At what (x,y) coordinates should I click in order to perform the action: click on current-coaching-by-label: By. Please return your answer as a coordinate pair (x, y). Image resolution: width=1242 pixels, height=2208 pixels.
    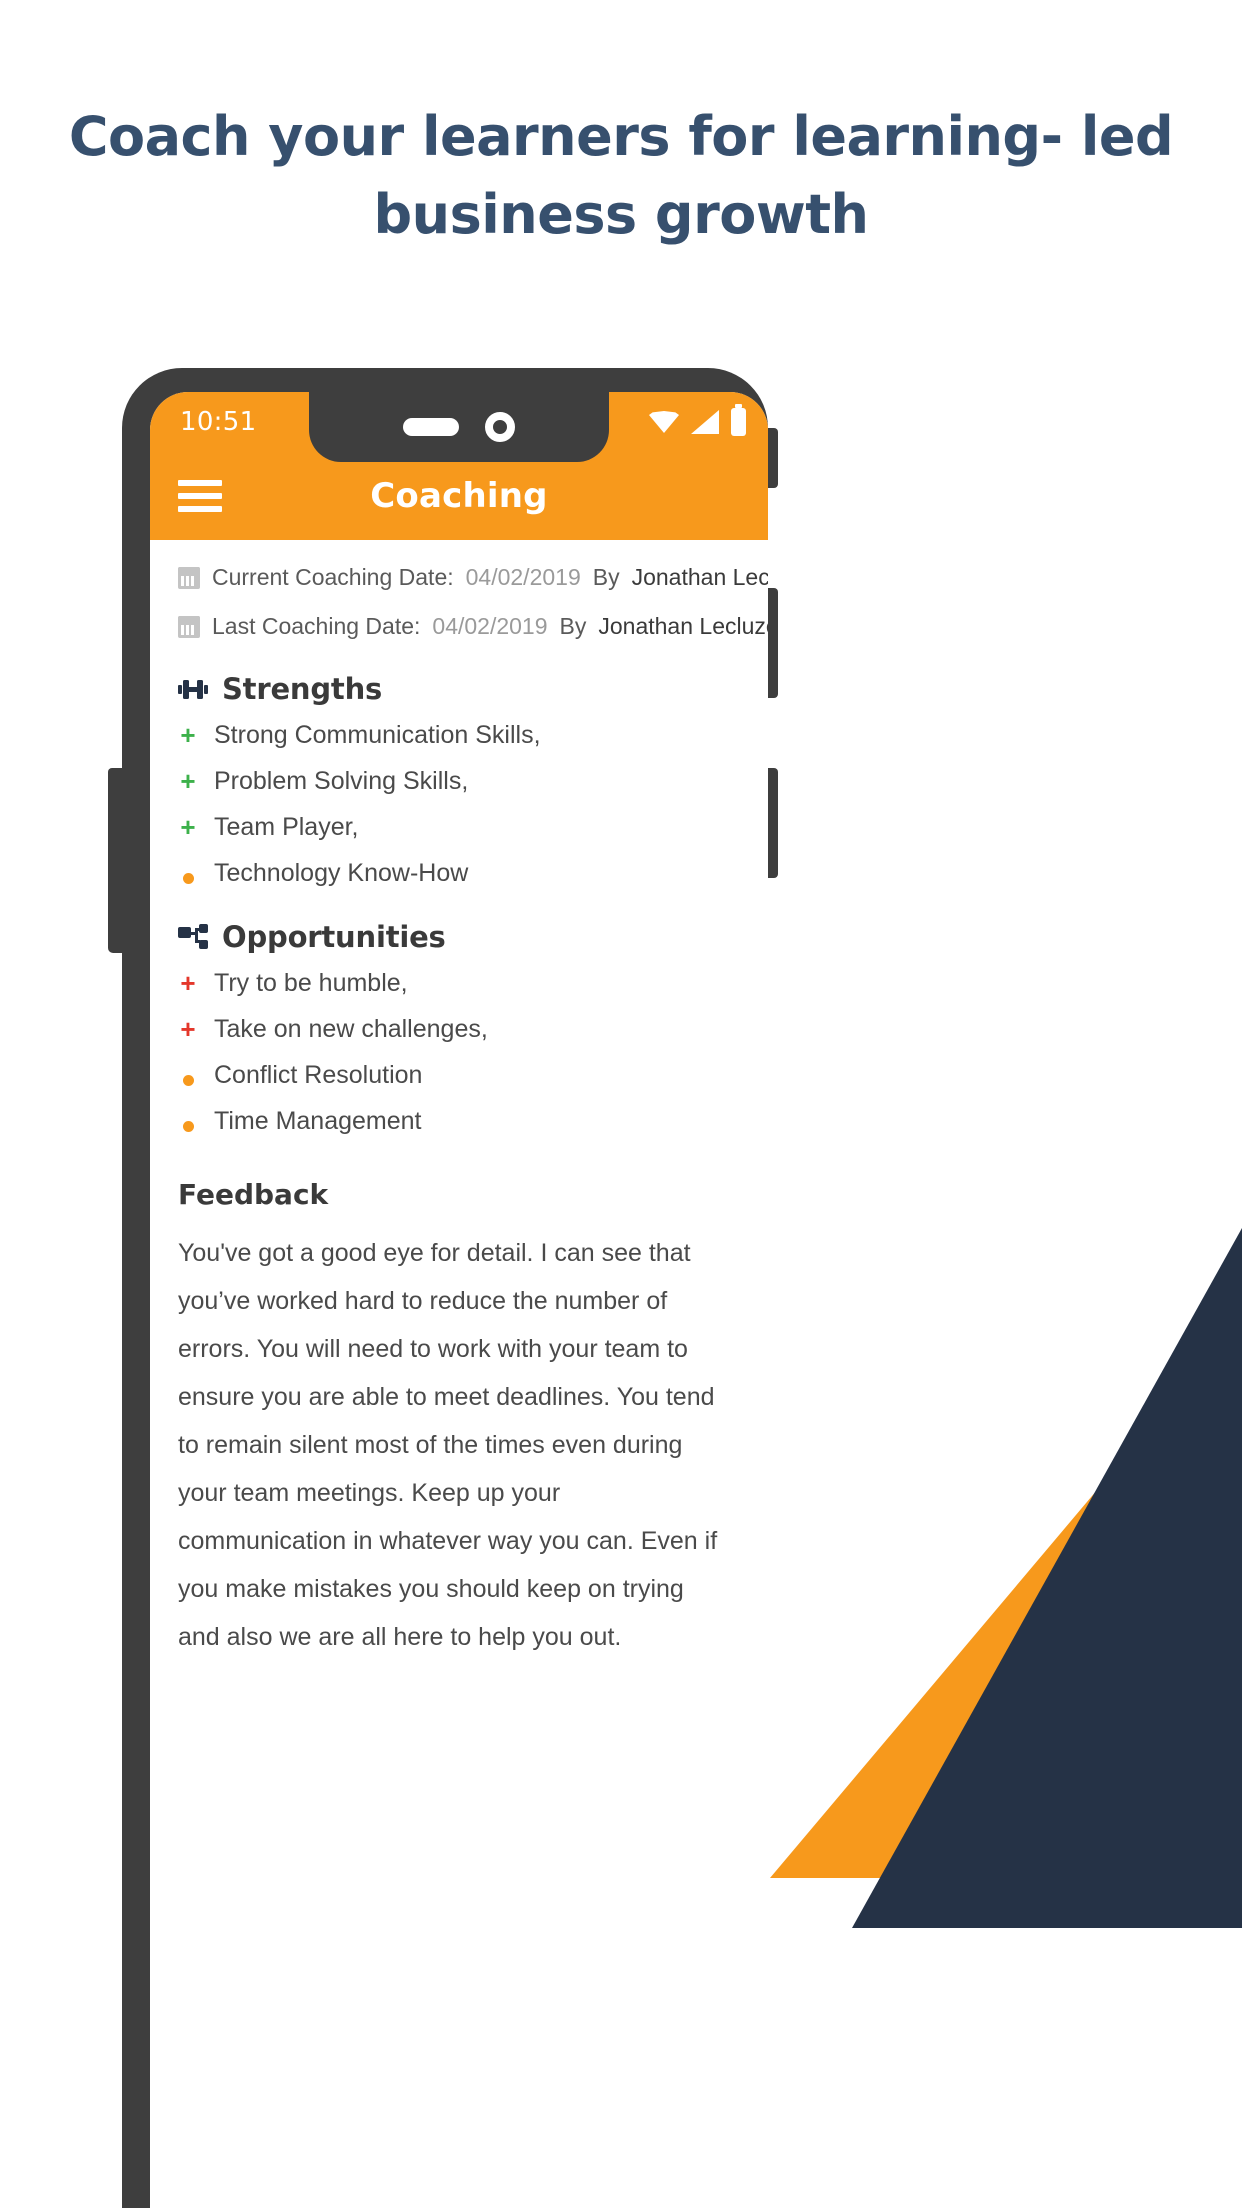
    Looking at the image, I should click on (606, 577).